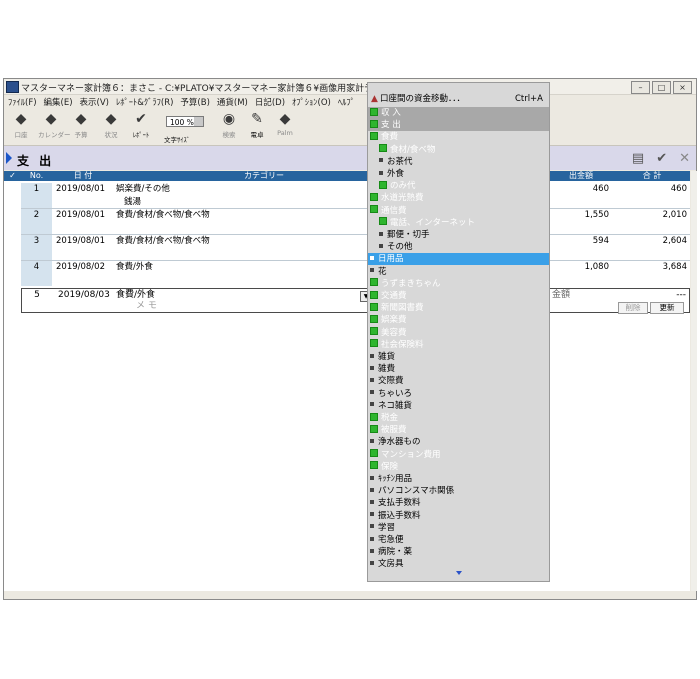  Describe the element at coordinates (661, 158) in the screenshot. I see `report-icon: ✔` at that location.